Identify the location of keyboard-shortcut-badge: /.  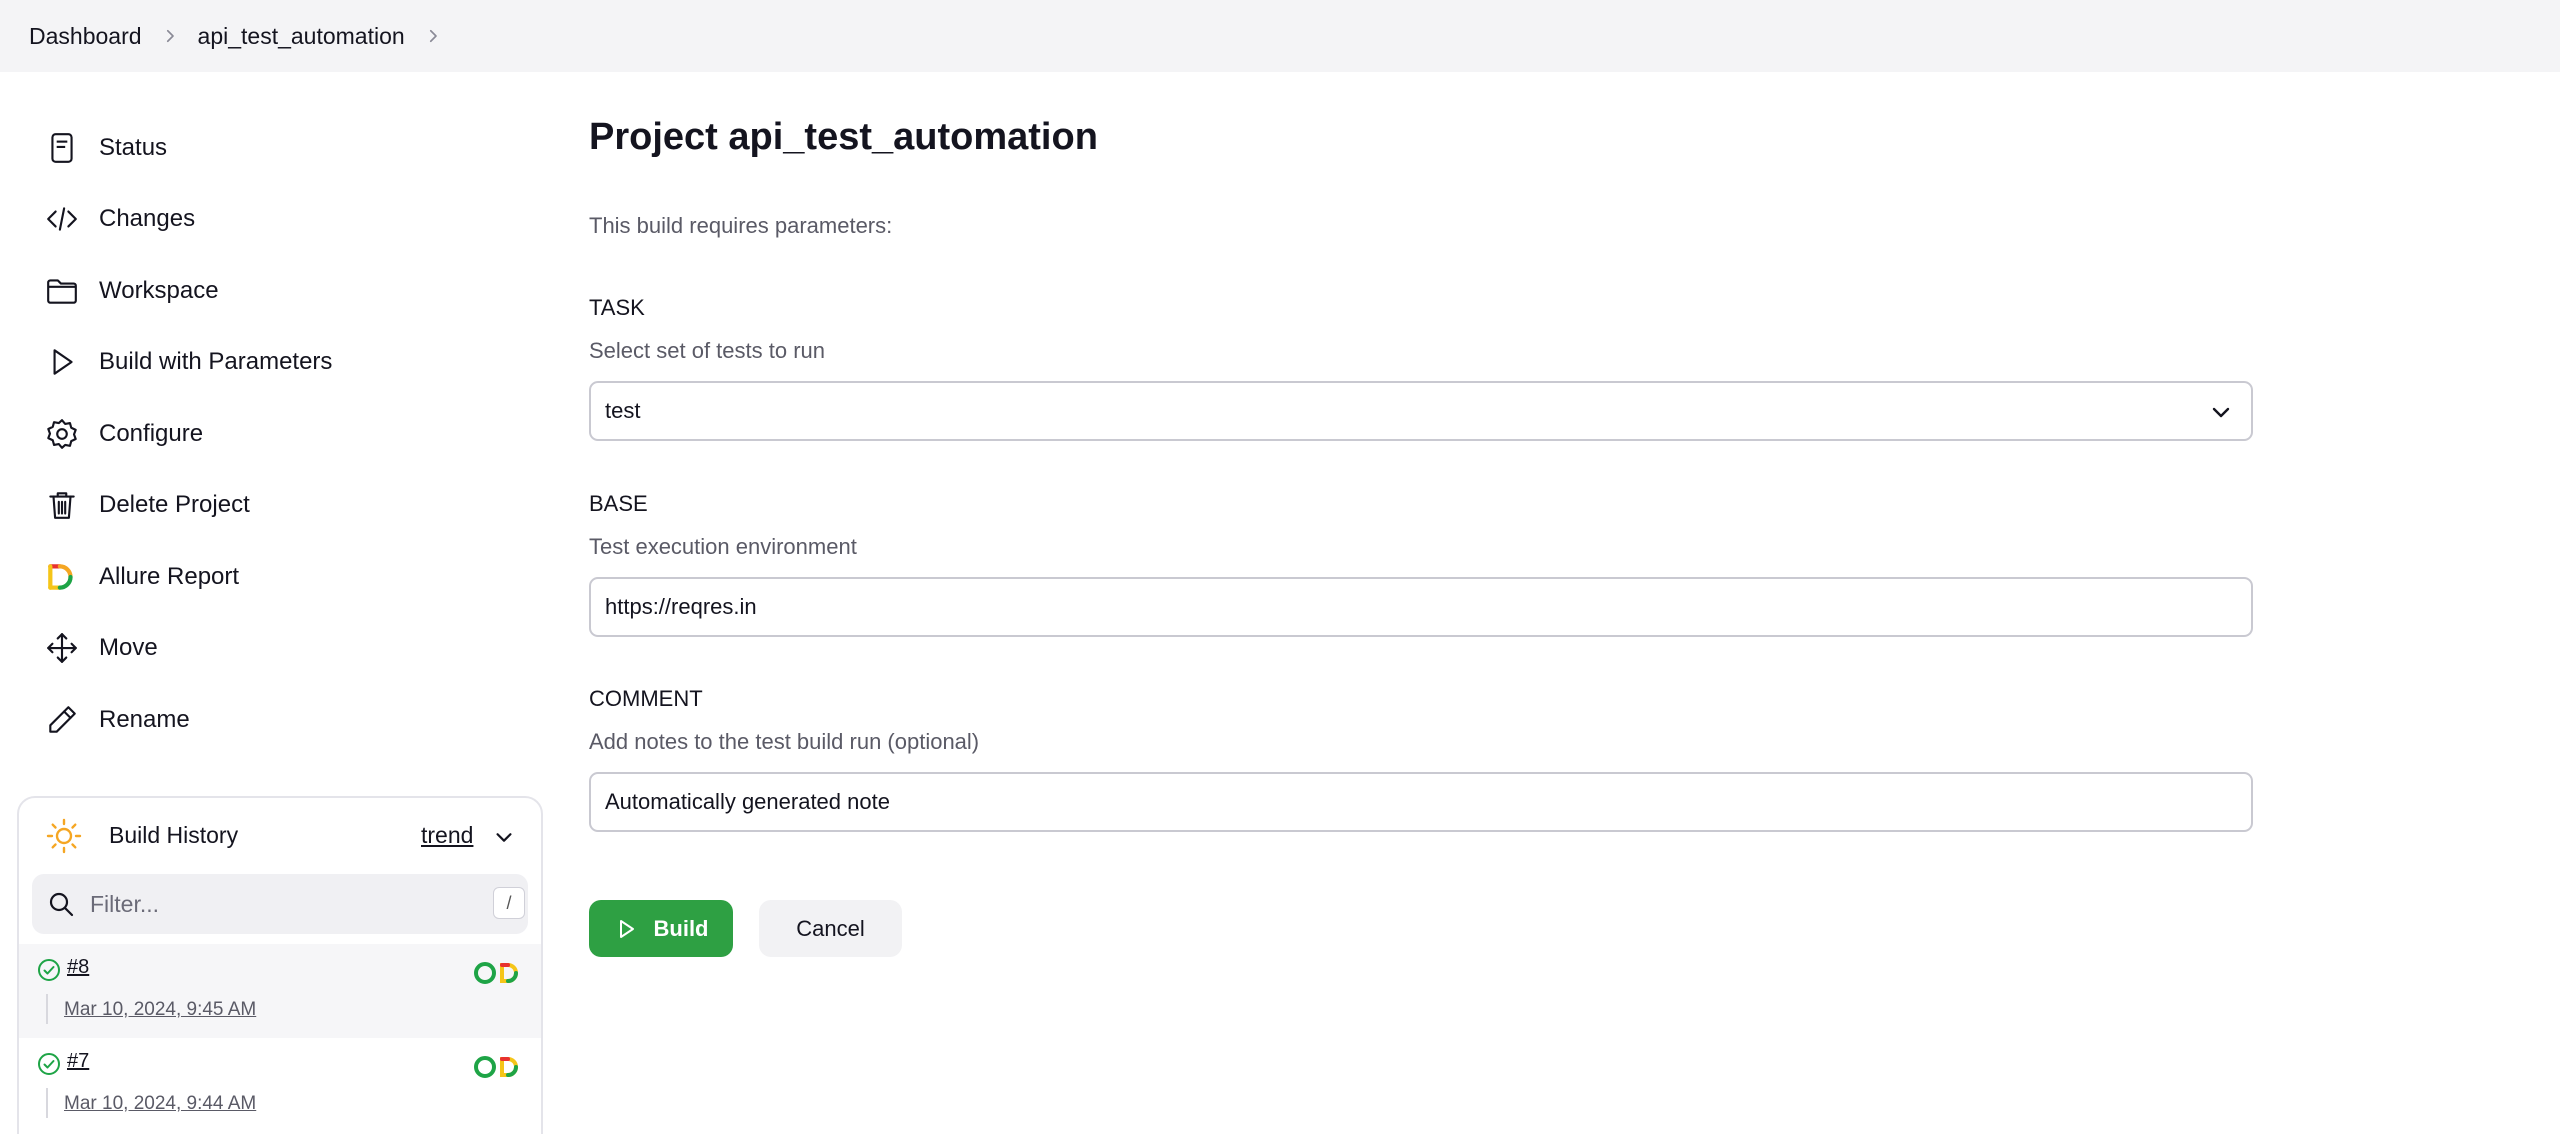
(509, 903).